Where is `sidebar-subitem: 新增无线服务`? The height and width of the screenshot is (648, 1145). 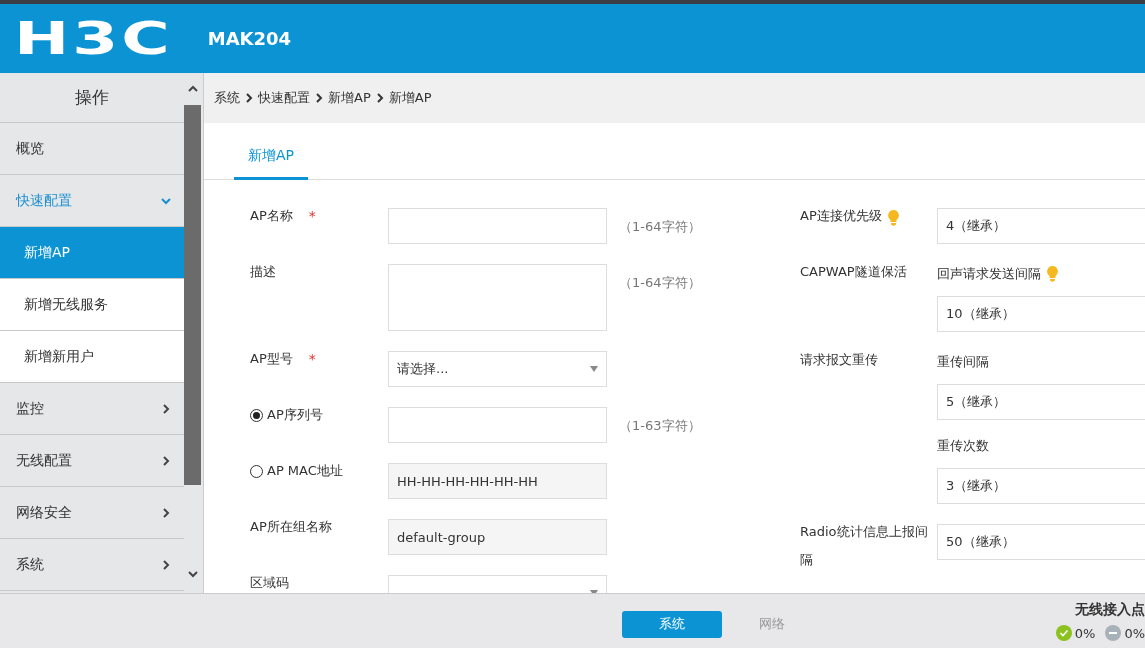
sidebar-subitem: 新增无线服务 is located at coordinates (92, 305).